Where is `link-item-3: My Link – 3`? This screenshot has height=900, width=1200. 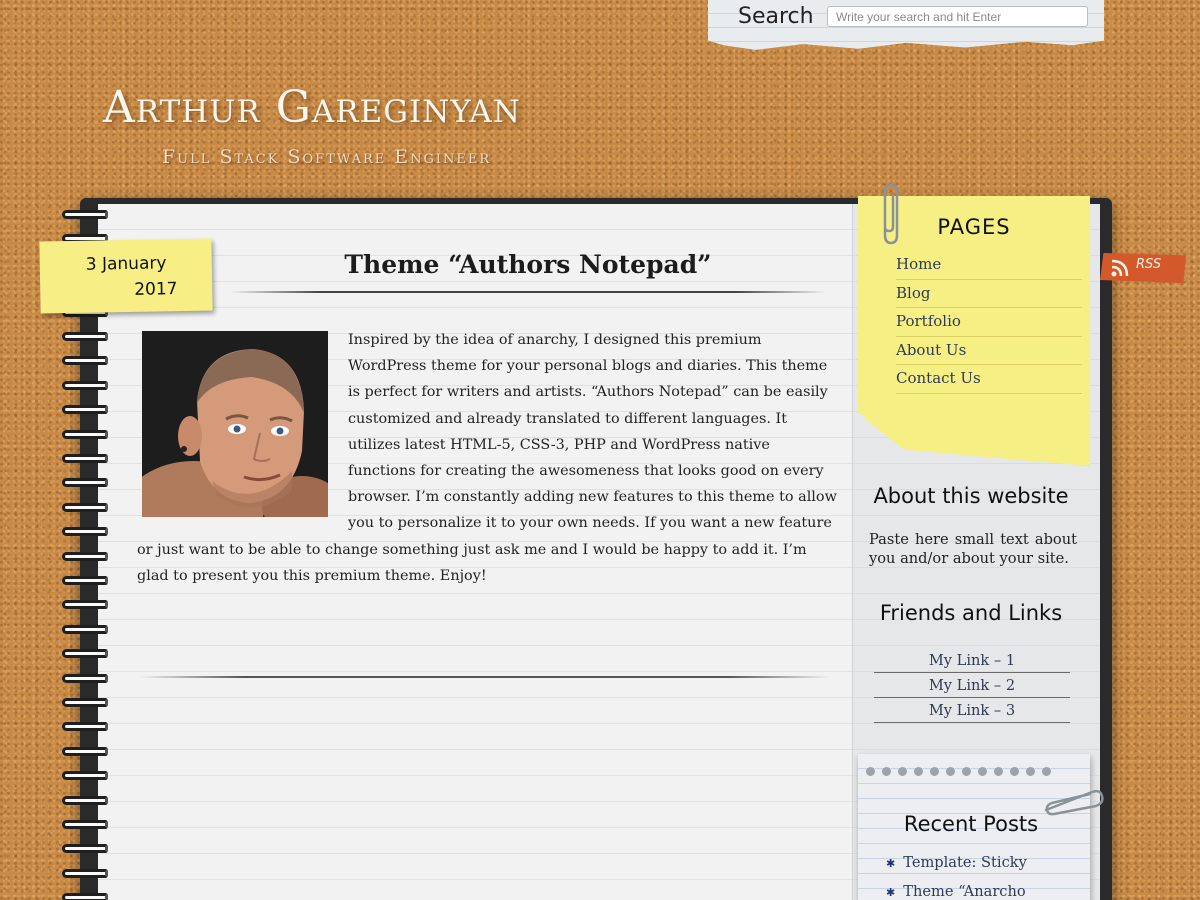 link-item-3: My Link – 3 is located at coordinates (972, 710).